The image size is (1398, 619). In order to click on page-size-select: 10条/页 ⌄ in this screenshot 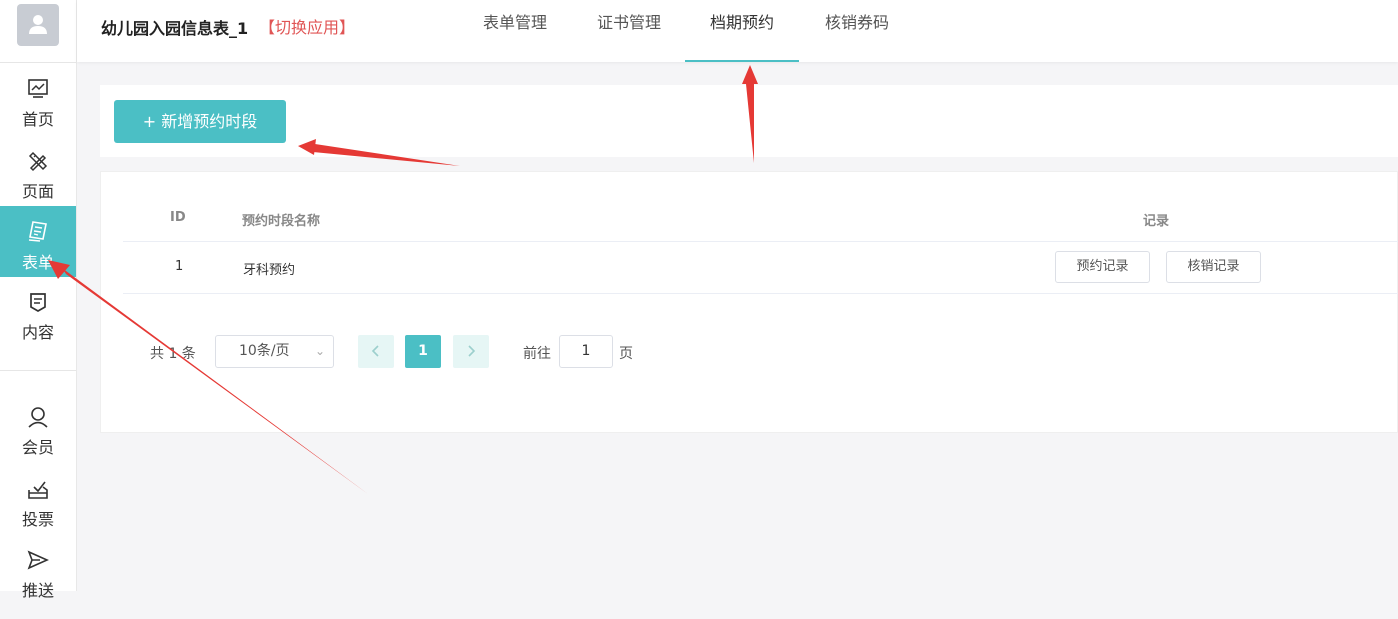, I will do `click(274, 351)`.